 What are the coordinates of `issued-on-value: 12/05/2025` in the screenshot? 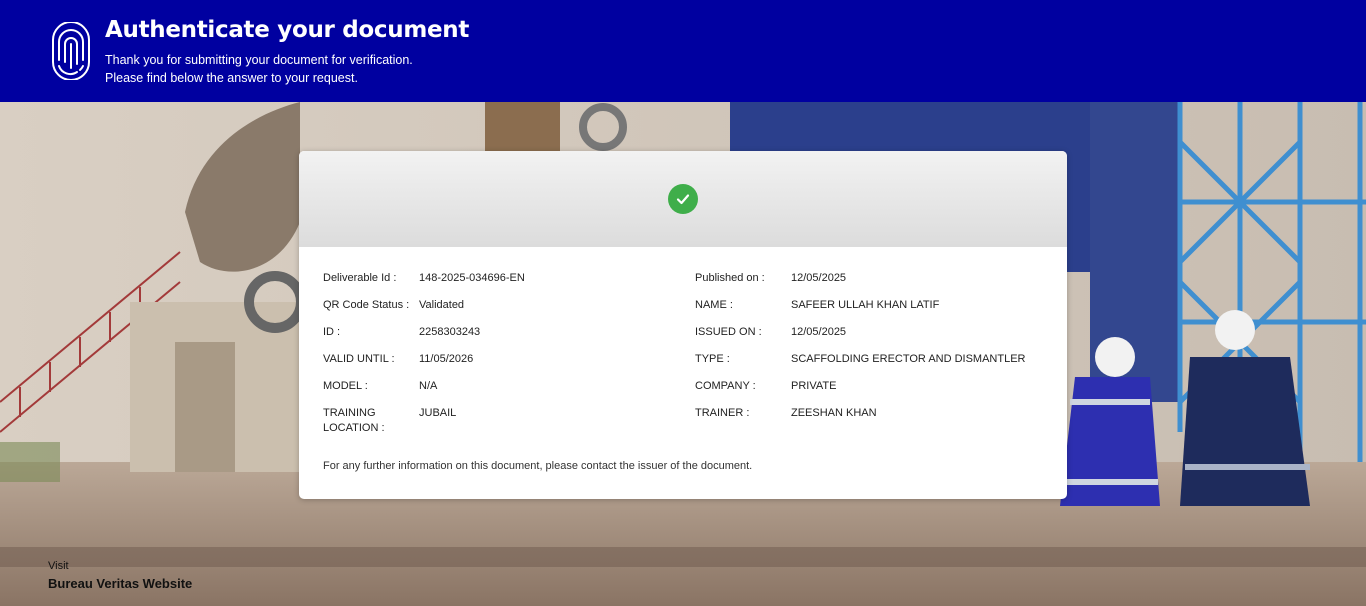 It's located at (819, 332).